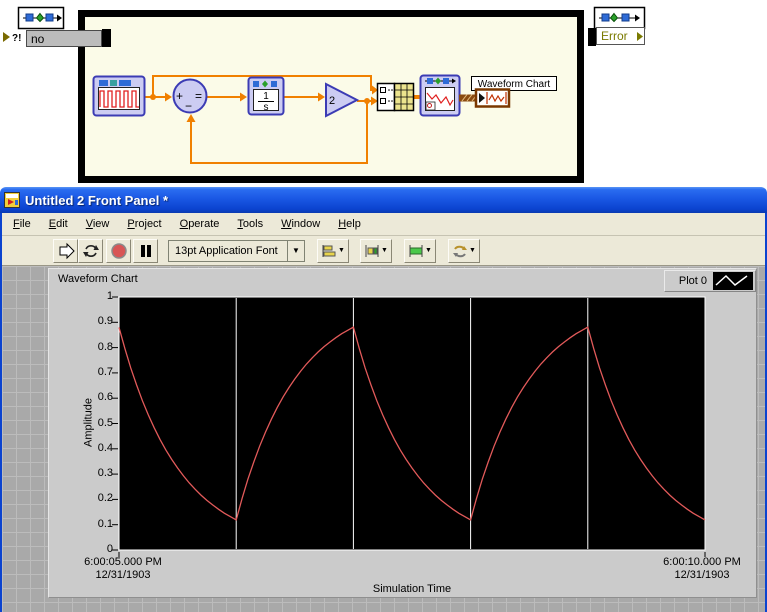 This screenshot has height=612, width=767. Describe the element at coordinates (300, 224) in the screenshot. I see `menu-window: Window` at that location.